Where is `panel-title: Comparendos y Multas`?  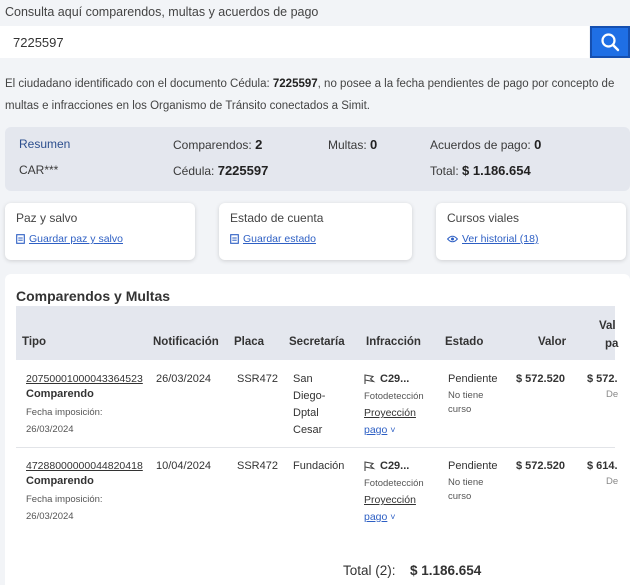 panel-title: Comparendos y Multas is located at coordinates (93, 296).